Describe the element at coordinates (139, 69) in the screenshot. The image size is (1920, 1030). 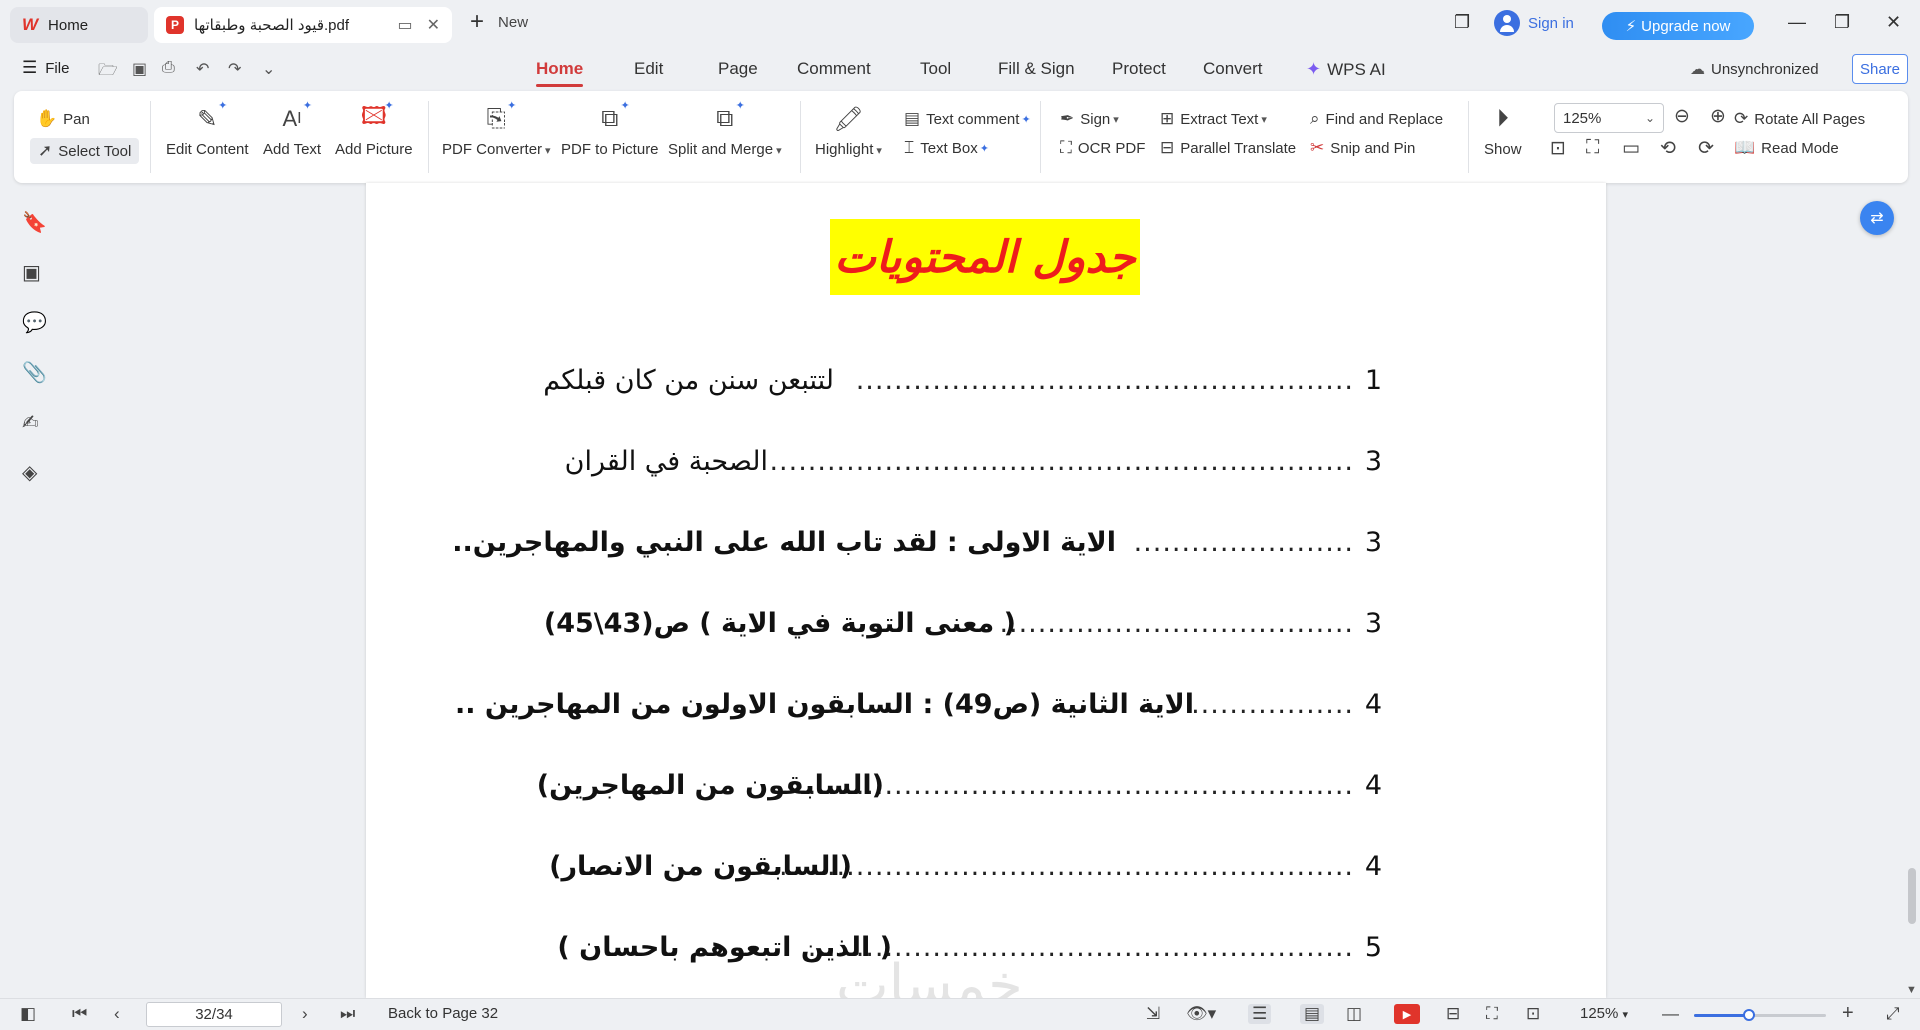
I see `save-icon: ▣` at that location.